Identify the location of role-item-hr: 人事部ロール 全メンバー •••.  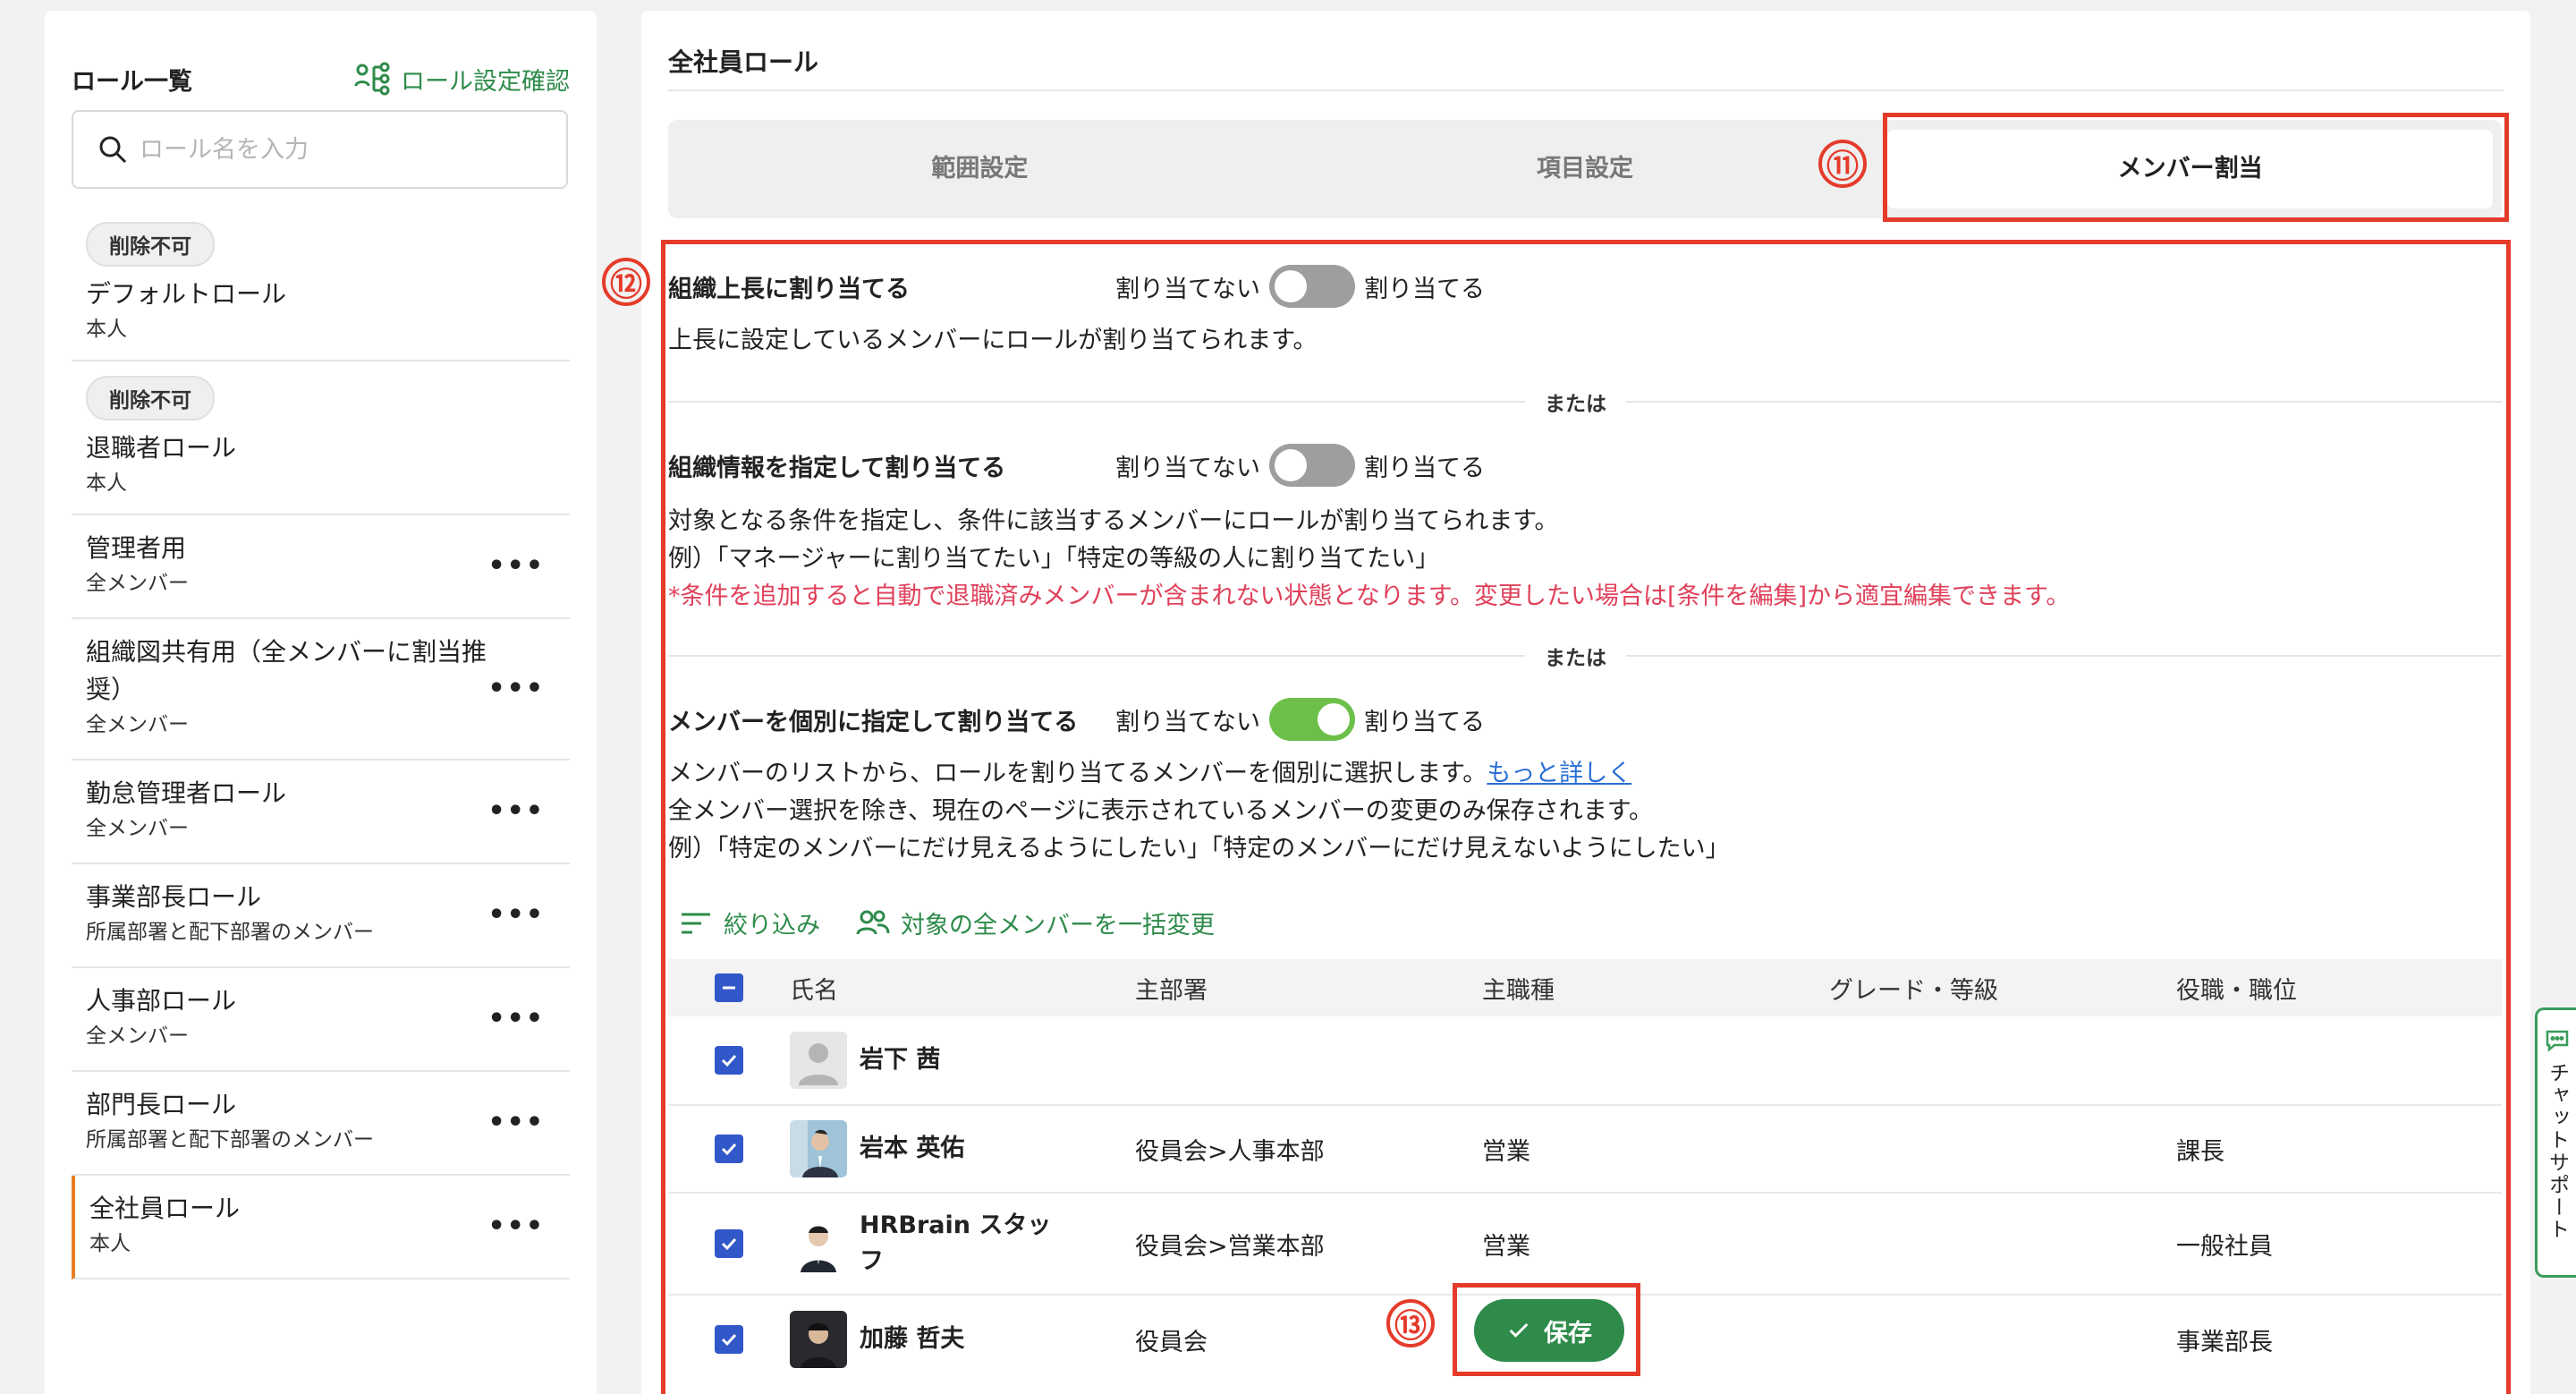
(321, 1020).